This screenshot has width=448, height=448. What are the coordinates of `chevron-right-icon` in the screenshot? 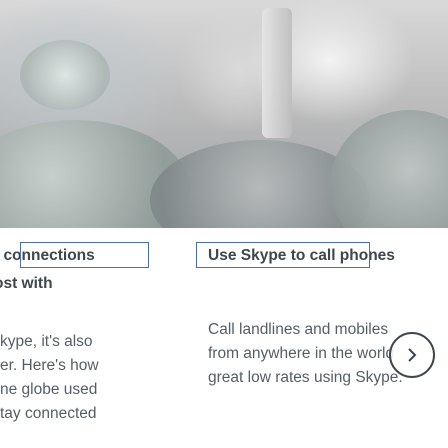 It's located at (412, 355).